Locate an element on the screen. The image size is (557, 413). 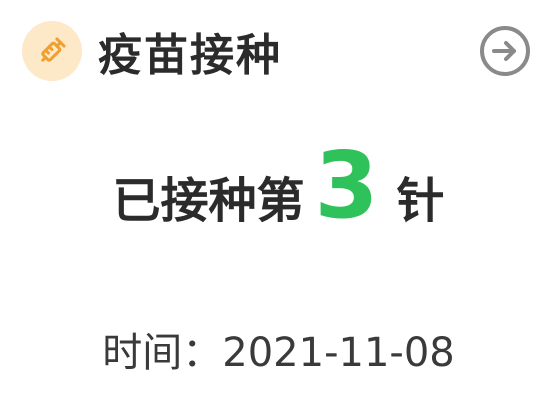
syringe-icon is located at coordinates (52, 51).